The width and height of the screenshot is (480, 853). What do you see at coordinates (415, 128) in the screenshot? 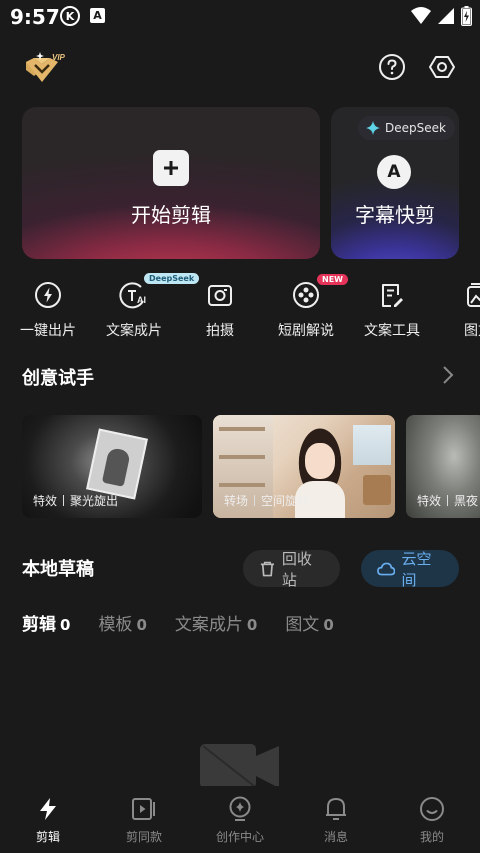
I see `deepseek-badge-label: DeepSeek` at bounding box center [415, 128].